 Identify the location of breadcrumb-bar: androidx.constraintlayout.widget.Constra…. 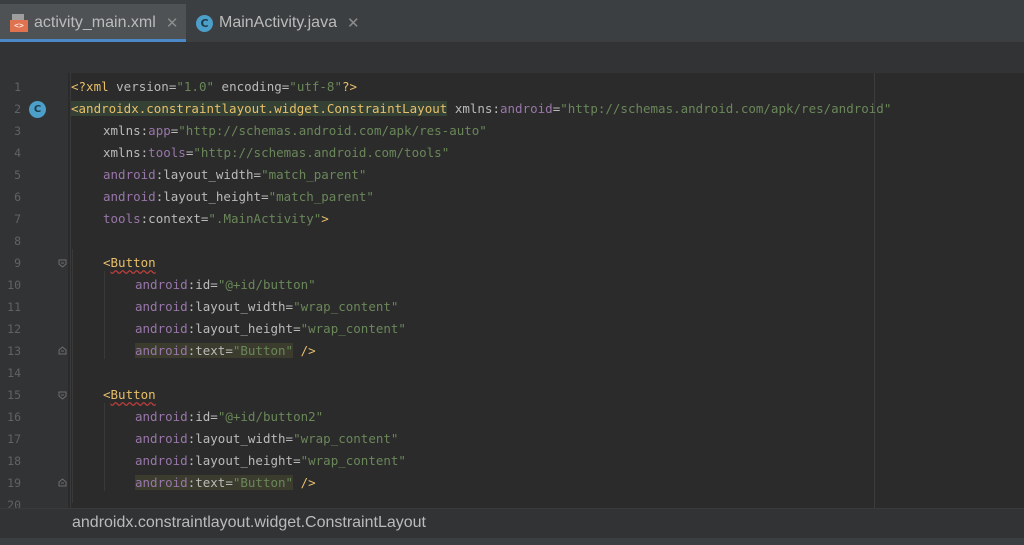
(512, 523).